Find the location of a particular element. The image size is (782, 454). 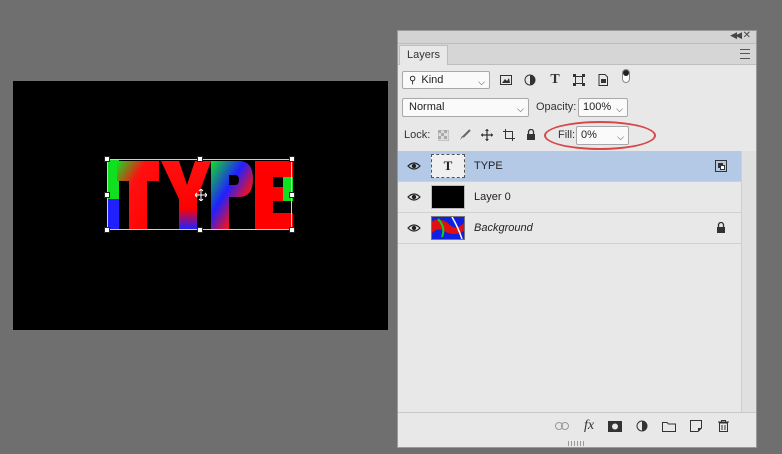

transform-handle-top is located at coordinates (200, 159).